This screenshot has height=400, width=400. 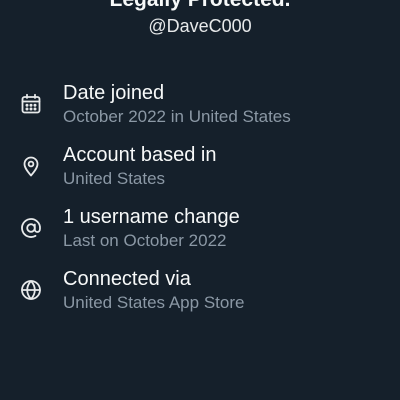 What do you see at coordinates (31, 290) in the screenshot?
I see `globe-icon` at bounding box center [31, 290].